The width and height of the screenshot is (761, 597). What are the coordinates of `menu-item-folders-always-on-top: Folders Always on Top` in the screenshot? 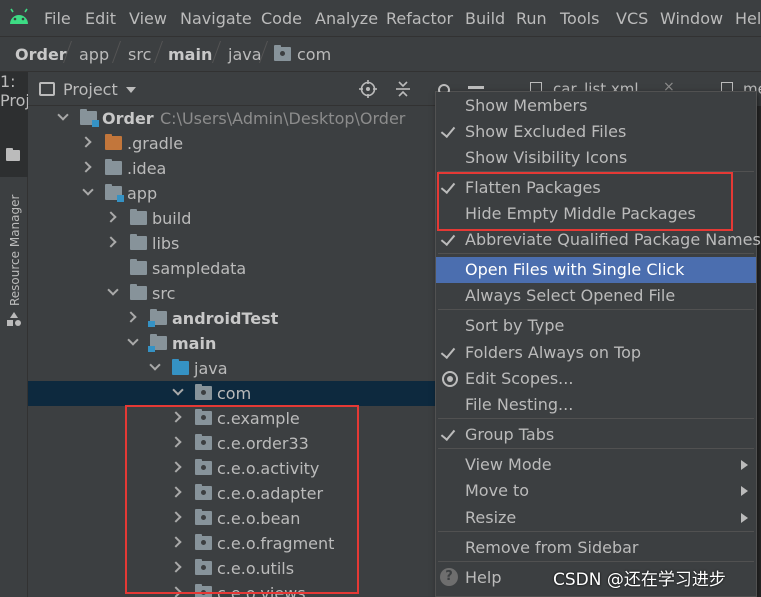 It's located at (596, 353).